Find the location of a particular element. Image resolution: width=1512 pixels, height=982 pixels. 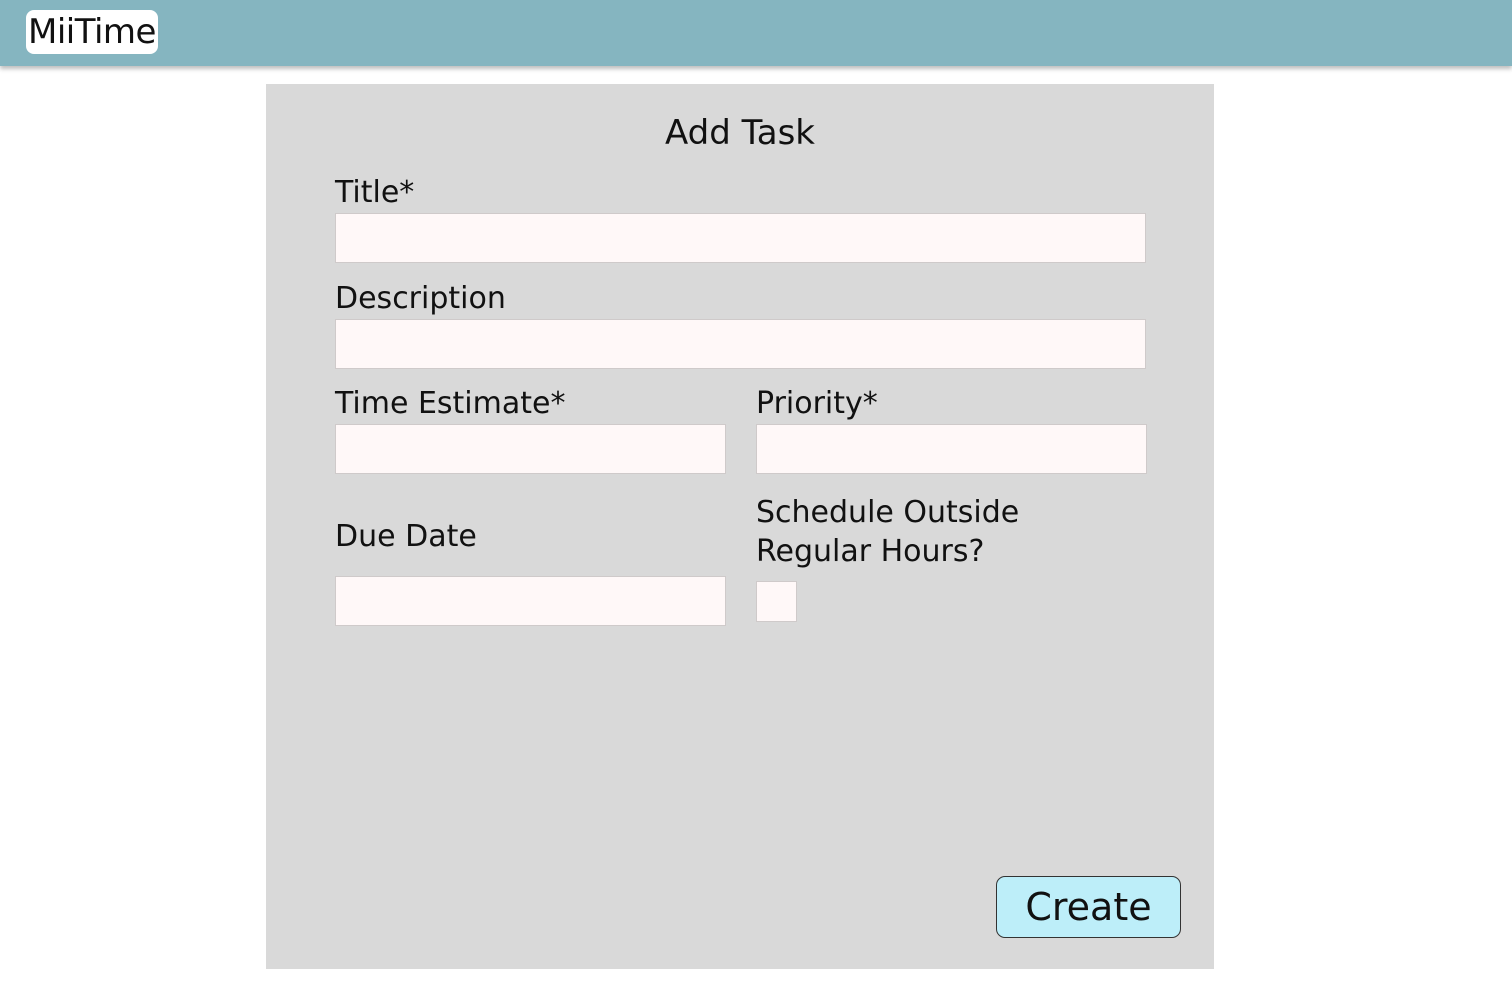

due-date-label: Due Date is located at coordinates (406, 536).